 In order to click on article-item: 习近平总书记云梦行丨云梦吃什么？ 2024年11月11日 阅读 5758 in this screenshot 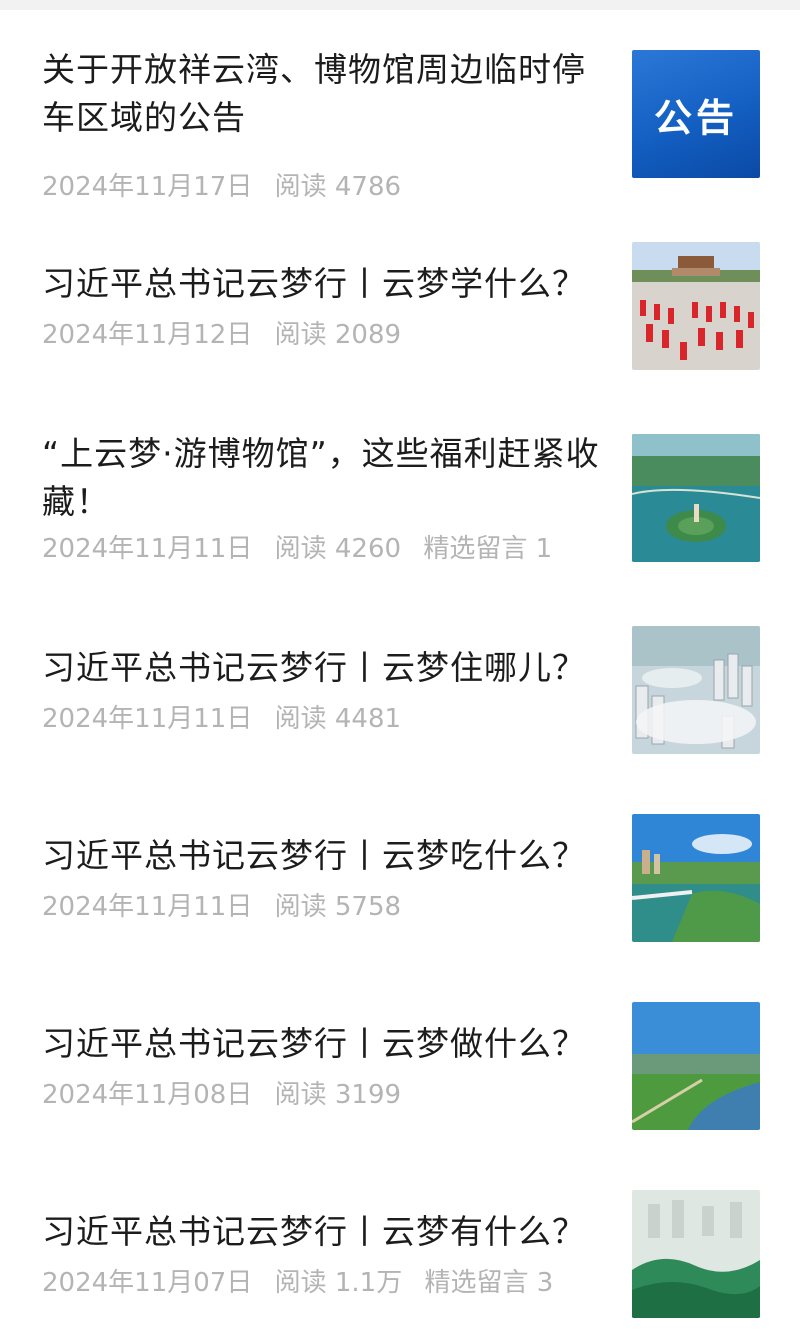, I will do `click(400, 879)`.